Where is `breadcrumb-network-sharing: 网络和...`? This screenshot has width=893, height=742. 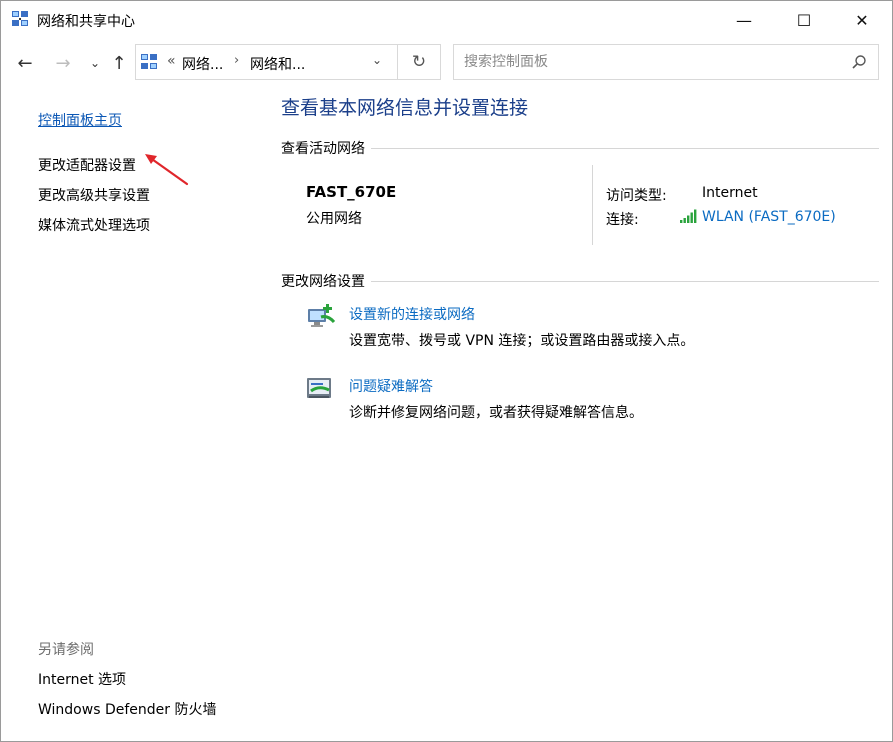 breadcrumb-network-sharing: 网络和... is located at coordinates (277, 64).